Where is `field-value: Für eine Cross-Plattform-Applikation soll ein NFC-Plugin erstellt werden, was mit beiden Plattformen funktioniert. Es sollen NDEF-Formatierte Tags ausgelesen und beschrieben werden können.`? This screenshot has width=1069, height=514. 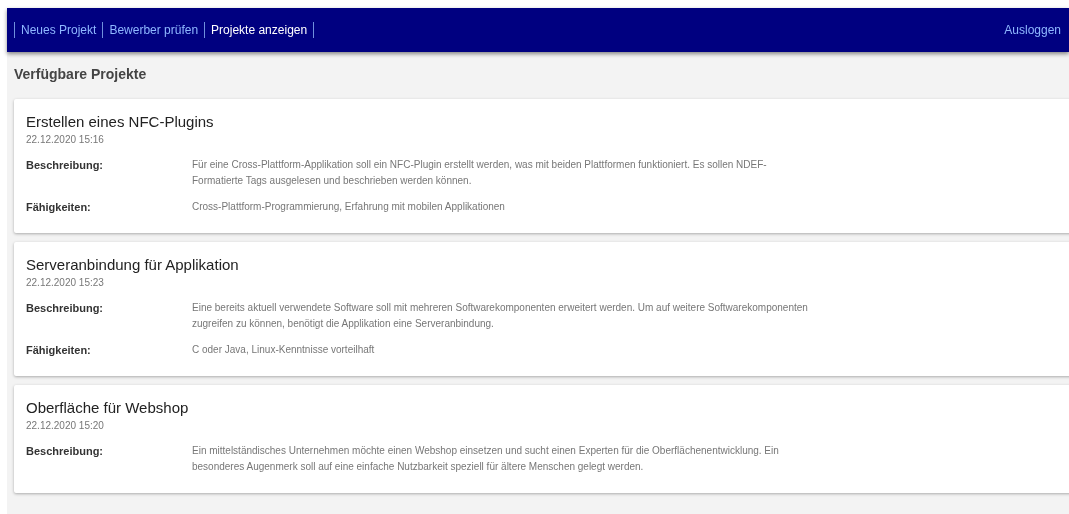
field-value: Für eine Cross-Plattform-Applikation soll ein NFC-Plugin erstellt werden, was mit beiden Plattformen funktioniert. Es sollen NDEF-Formatierte Tags ausgelesen und beschrieben werden können. is located at coordinates (480, 173).